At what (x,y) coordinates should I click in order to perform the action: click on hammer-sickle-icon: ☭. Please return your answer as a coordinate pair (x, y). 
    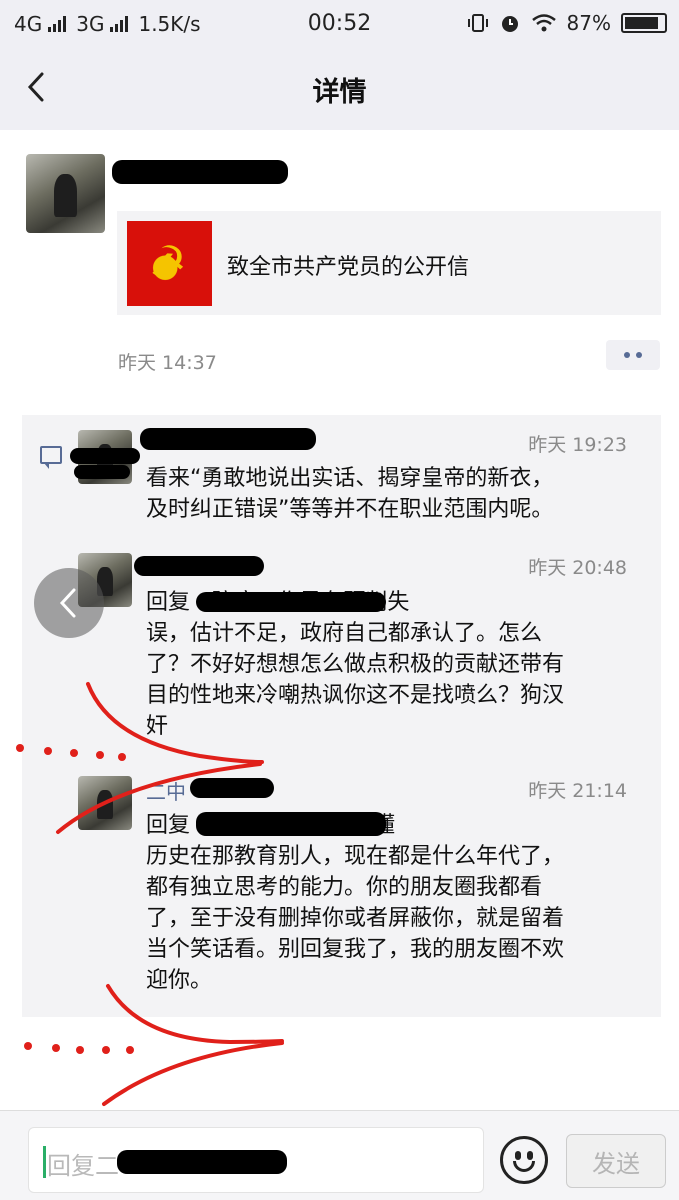
    Looking at the image, I should click on (168, 261).